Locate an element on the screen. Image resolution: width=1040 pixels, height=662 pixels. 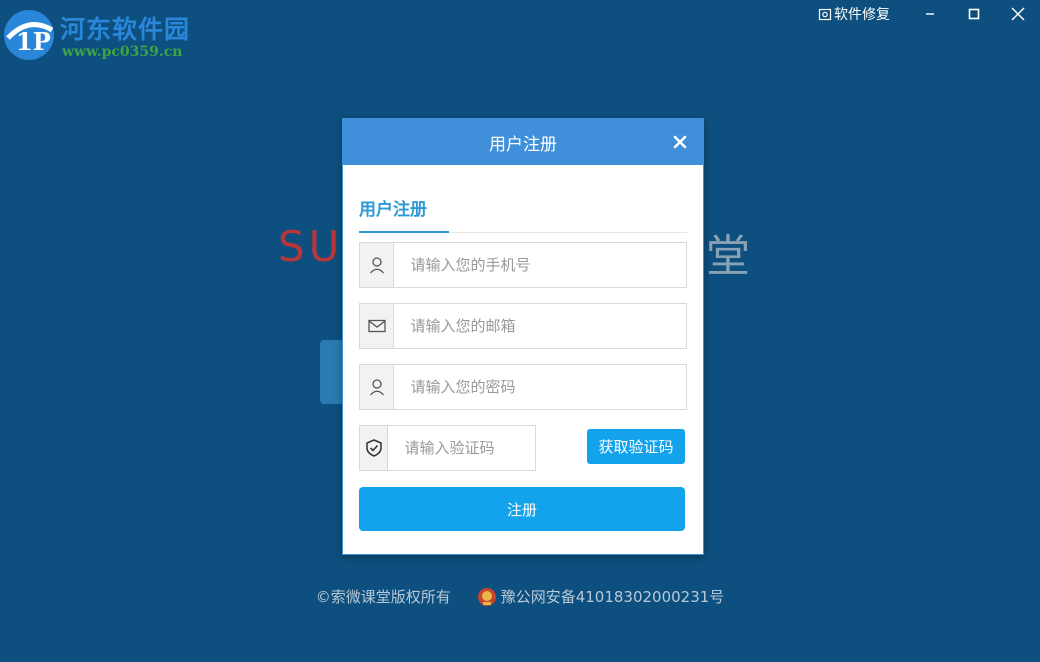
phone-field-icon-box is located at coordinates (377, 265).